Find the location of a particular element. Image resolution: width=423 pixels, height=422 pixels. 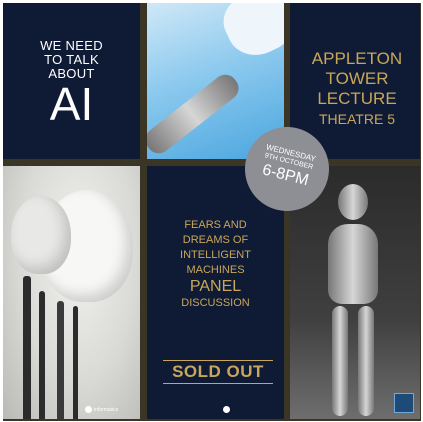

informatics-logo-text: informatics is located at coordinates (106, 409).